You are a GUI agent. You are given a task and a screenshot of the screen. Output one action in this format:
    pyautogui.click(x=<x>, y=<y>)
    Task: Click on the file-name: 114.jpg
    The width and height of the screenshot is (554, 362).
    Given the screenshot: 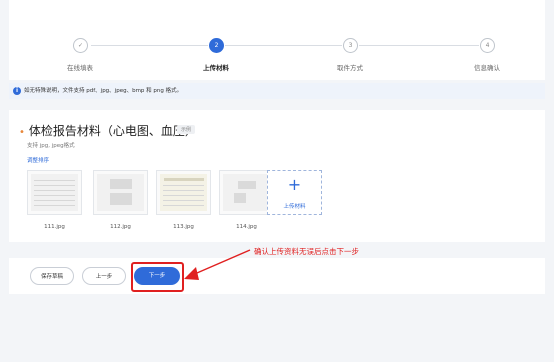 What is the action you would take?
    pyautogui.click(x=246, y=227)
    